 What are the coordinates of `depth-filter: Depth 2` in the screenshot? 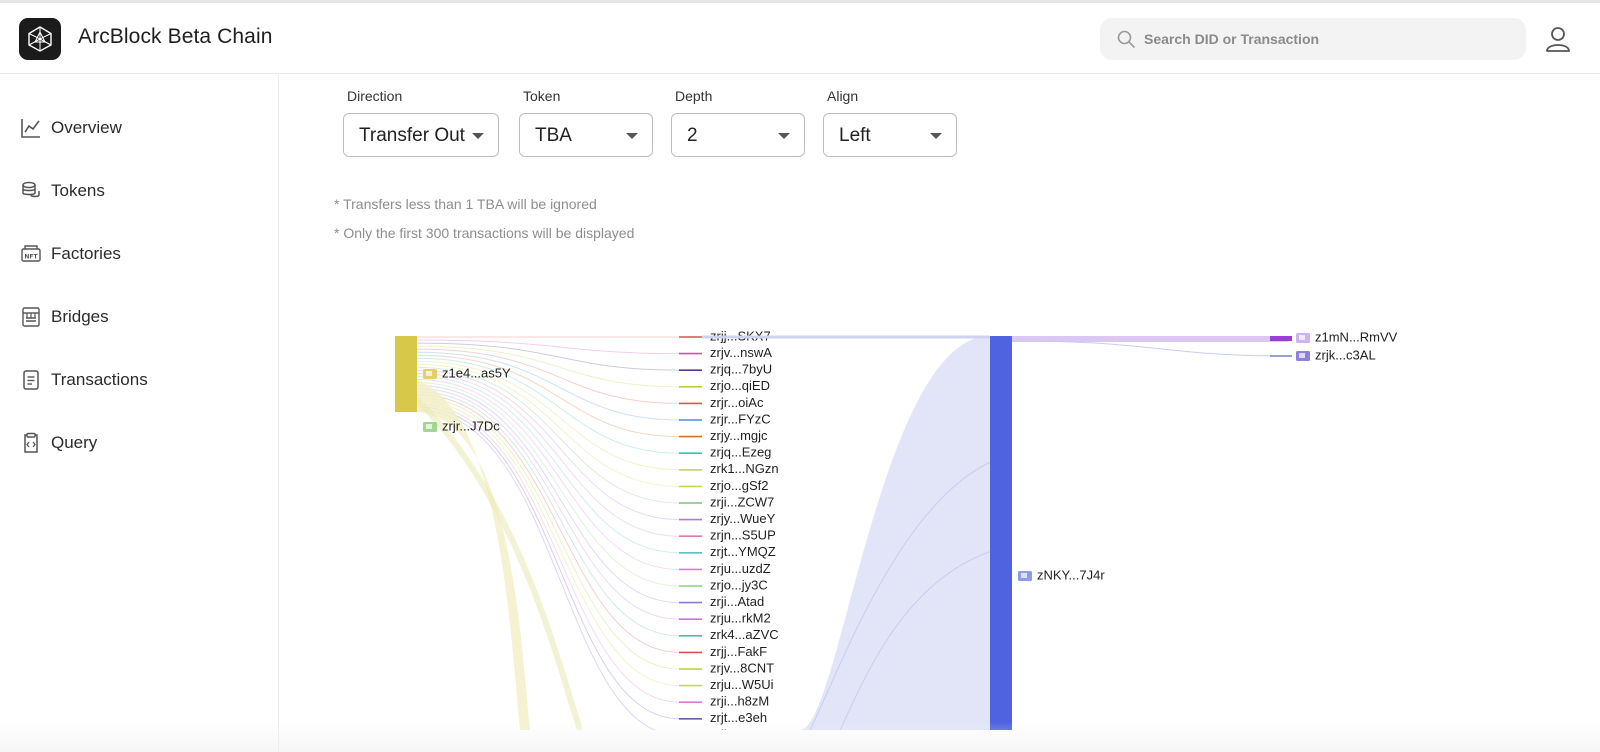 It's located at (738, 122).